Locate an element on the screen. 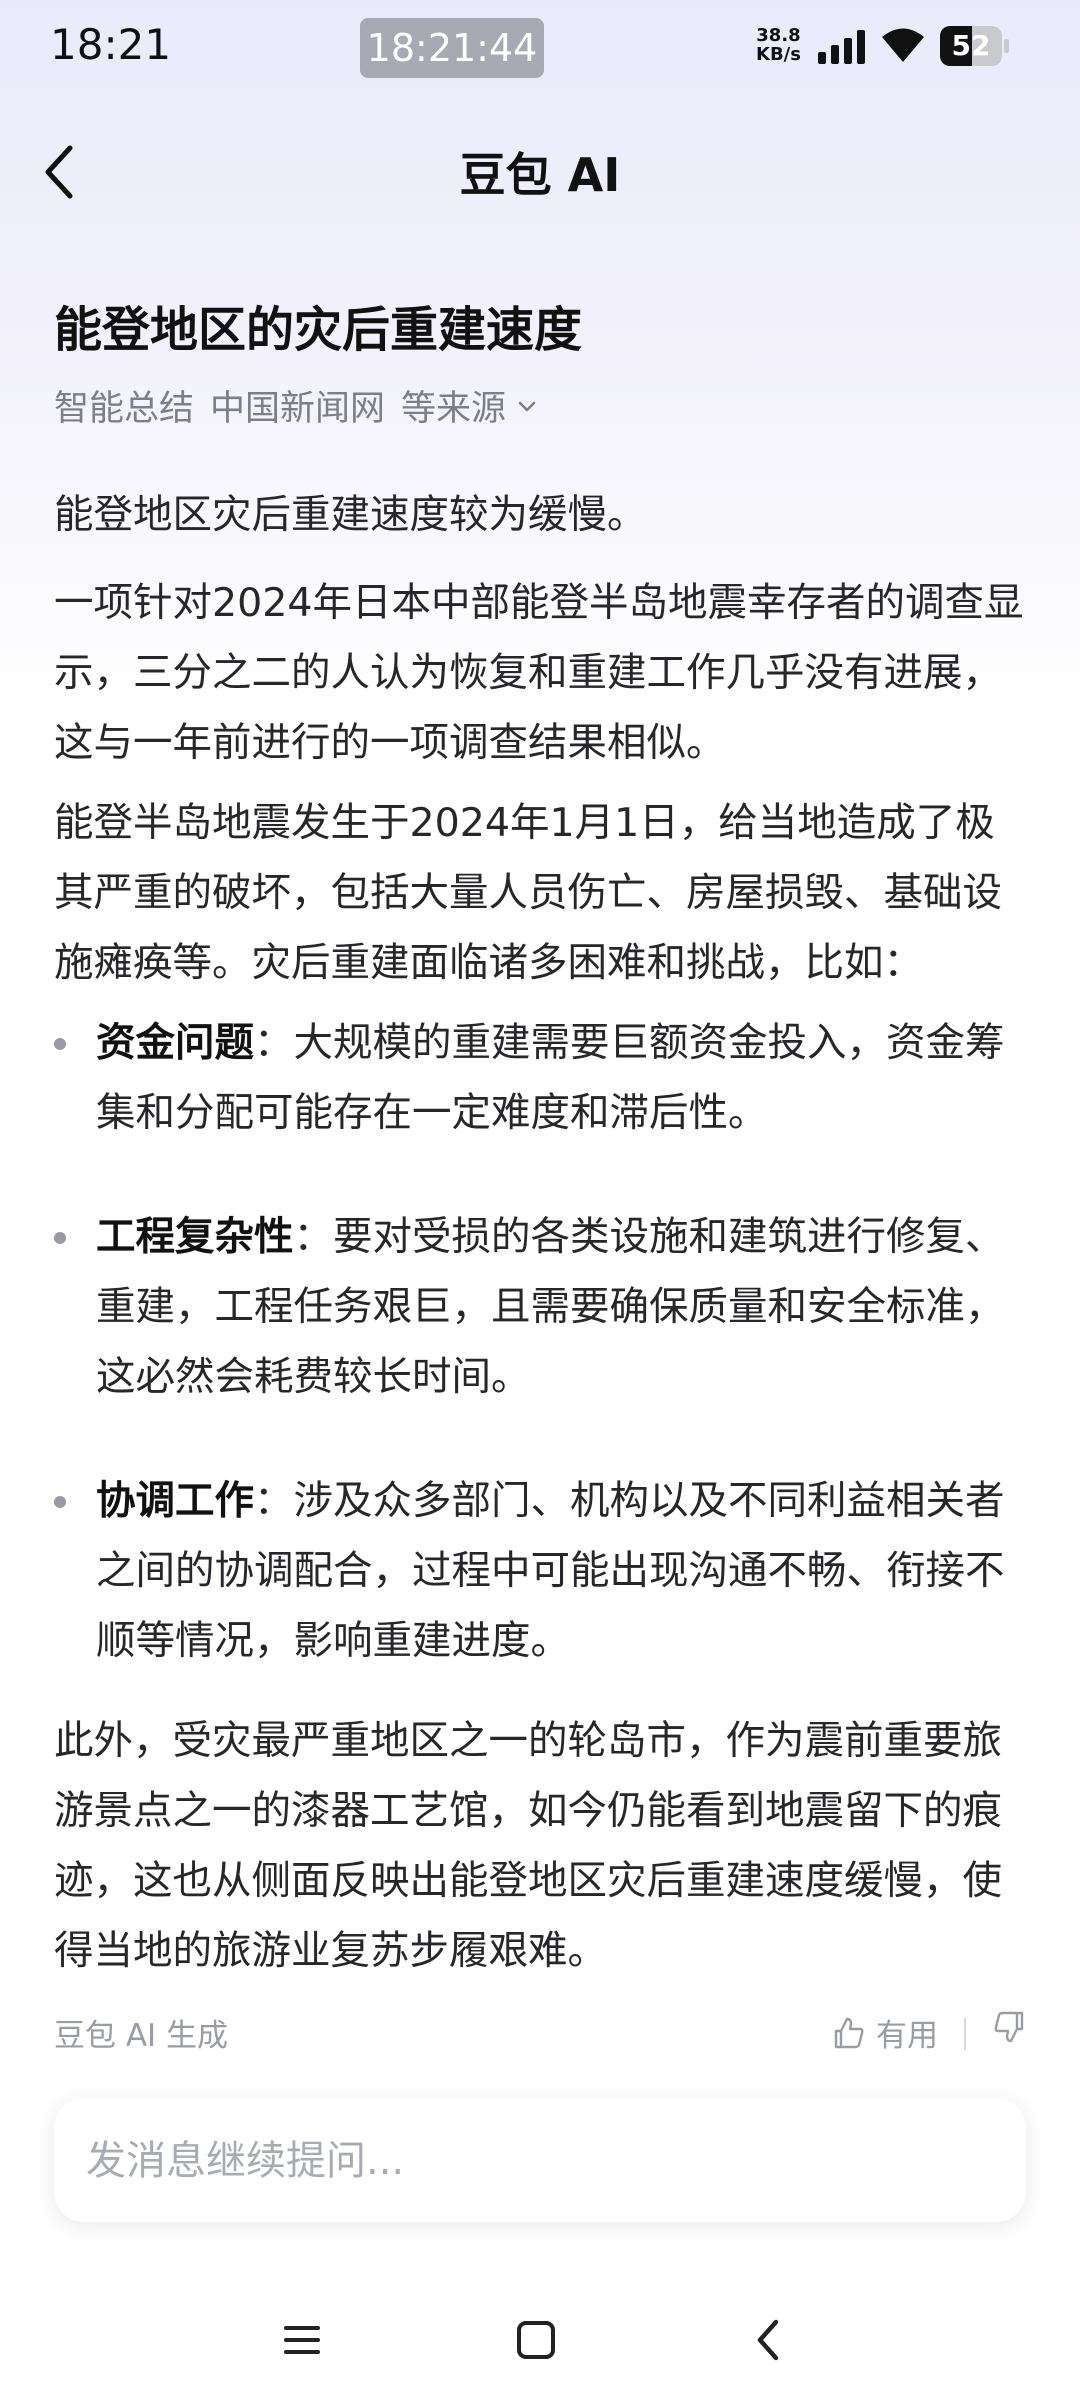 Image resolution: width=1080 pixels, height=2400 pixels. home-square-icon is located at coordinates (536, 2340).